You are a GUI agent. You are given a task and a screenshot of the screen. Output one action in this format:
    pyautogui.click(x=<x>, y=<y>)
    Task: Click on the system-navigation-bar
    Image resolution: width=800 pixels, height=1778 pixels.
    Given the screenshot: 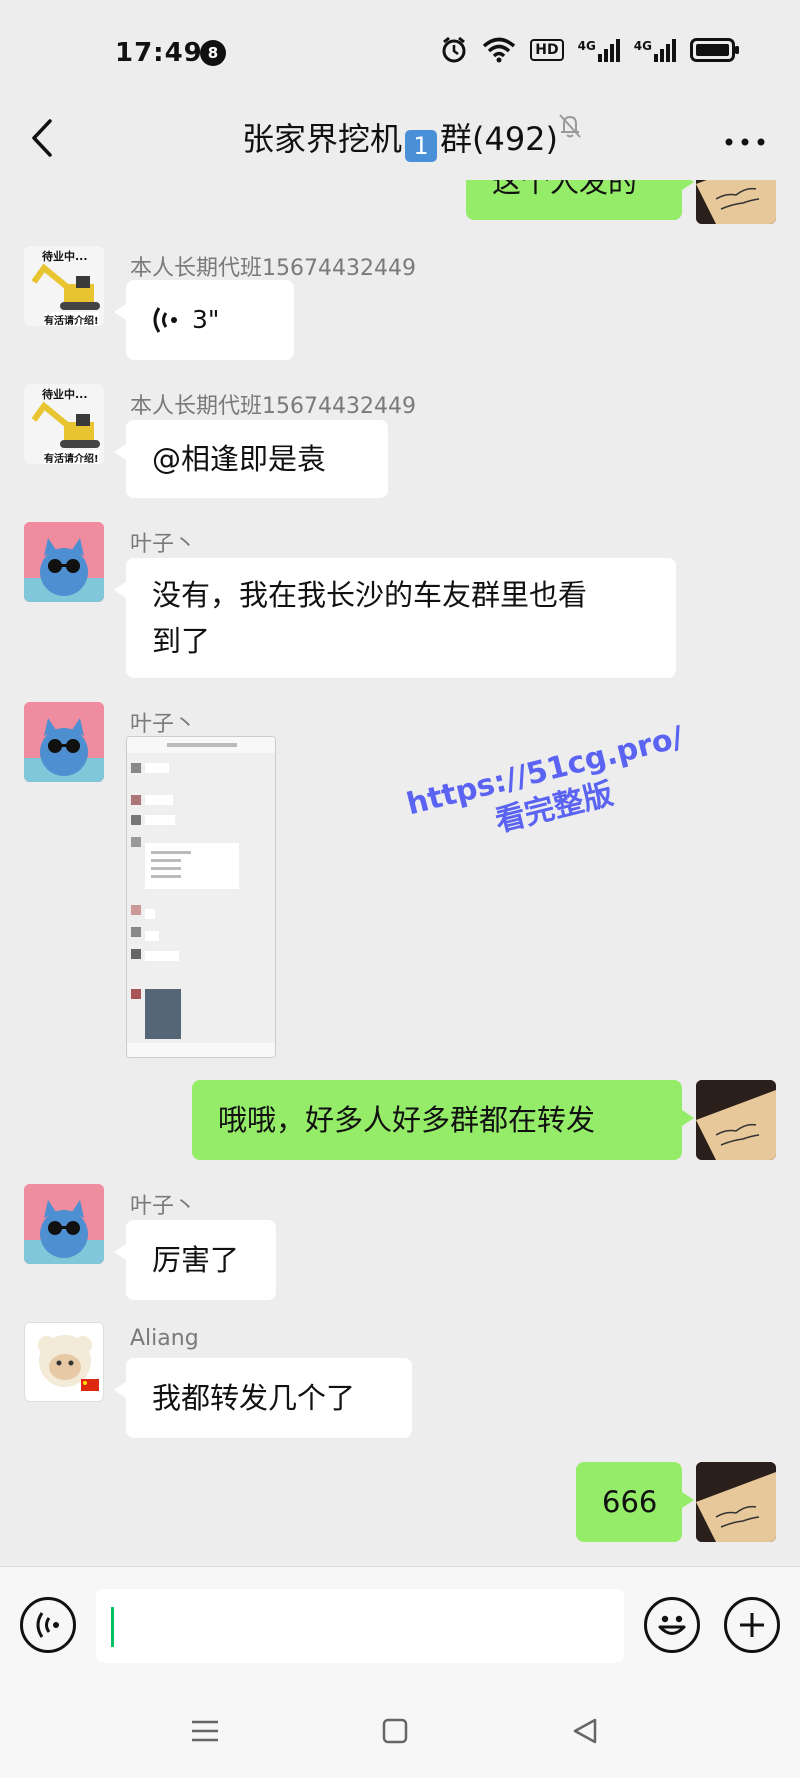 What is the action you would take?
    pyautogui.click(x=400, y=1730)
    